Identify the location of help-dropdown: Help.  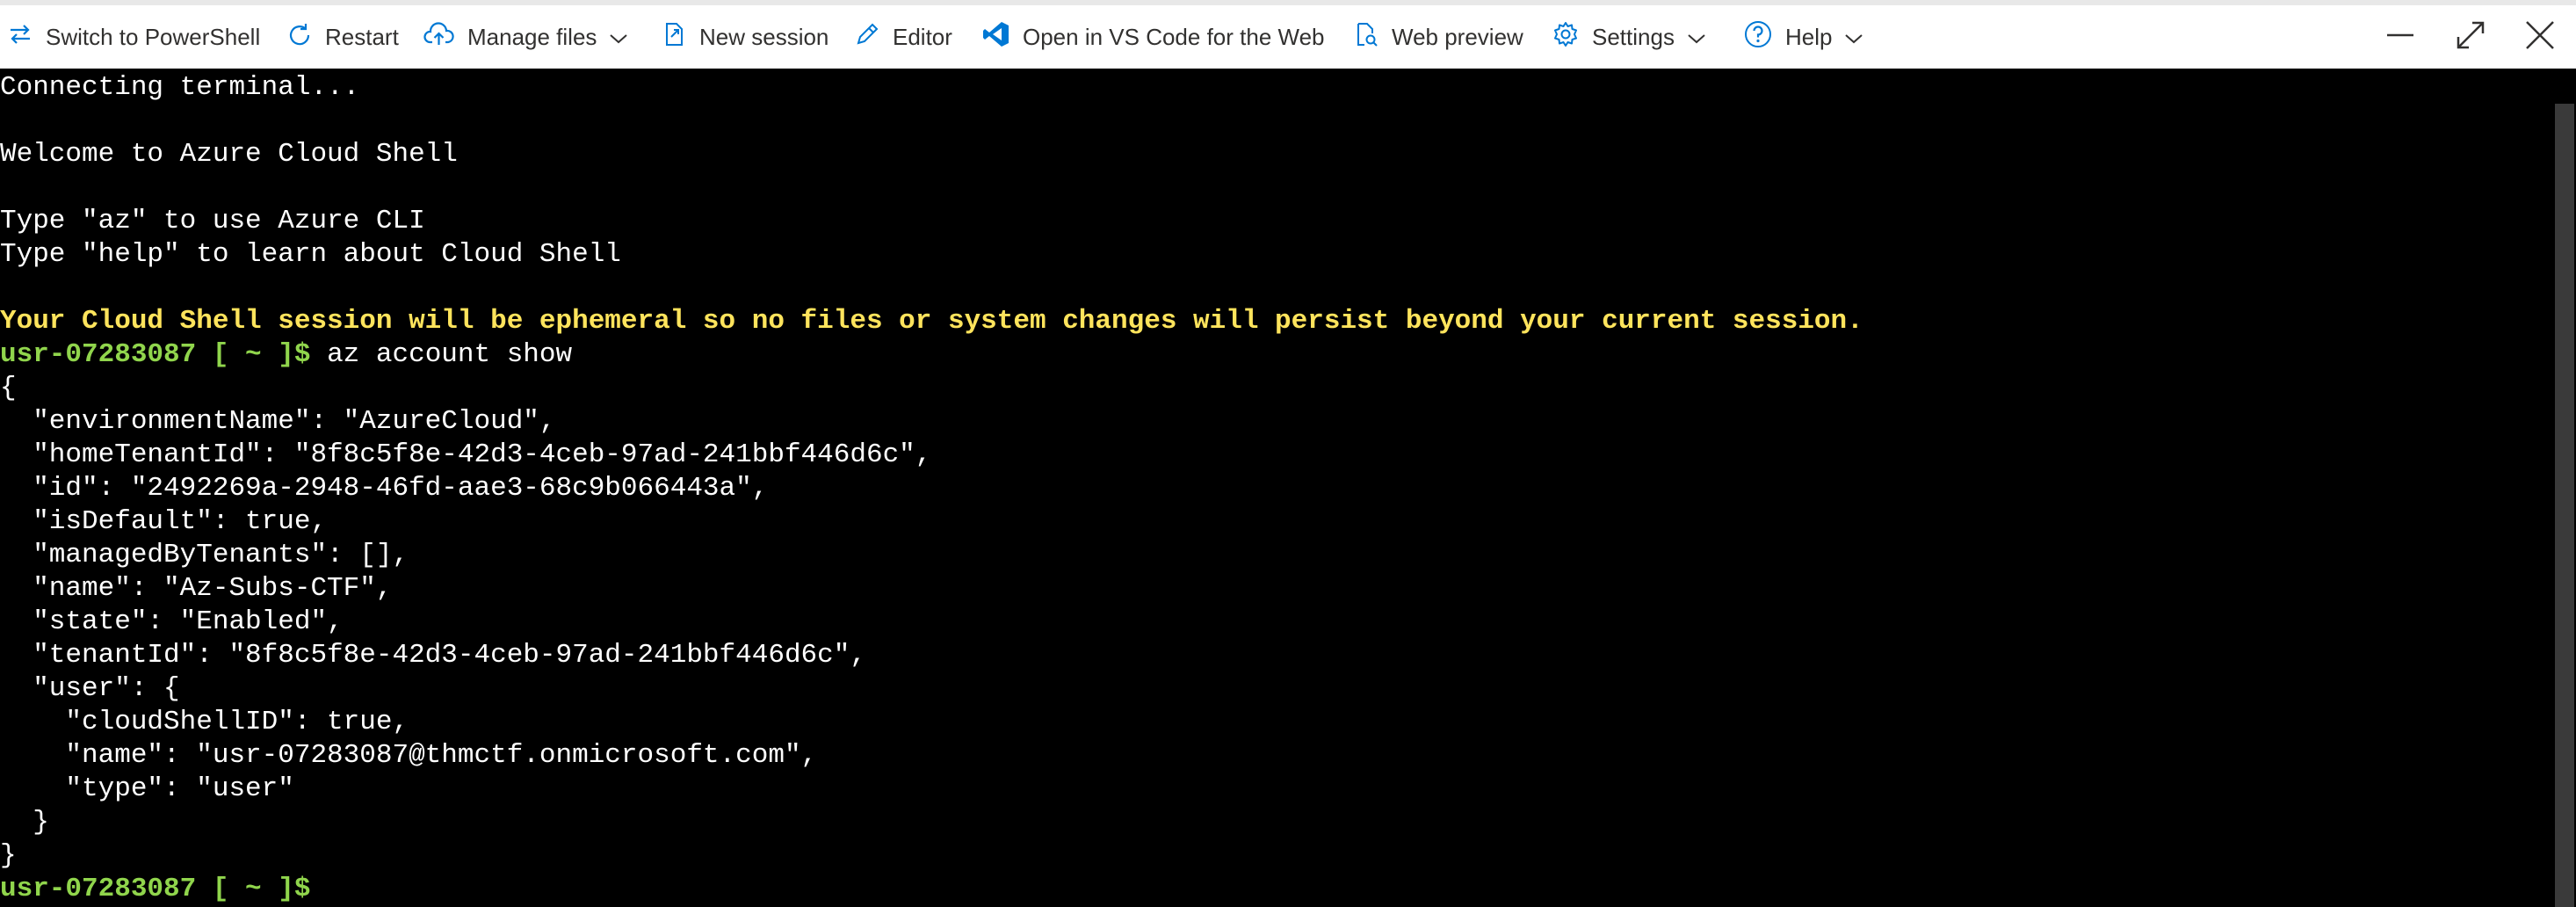
(1803, 37).